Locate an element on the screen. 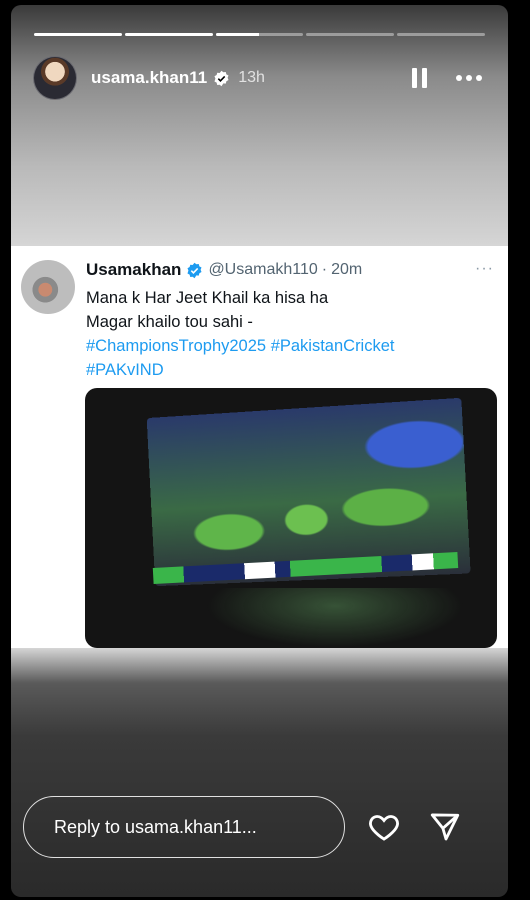  hashtag: #PAKvIND is located at coordinates (125, 370).